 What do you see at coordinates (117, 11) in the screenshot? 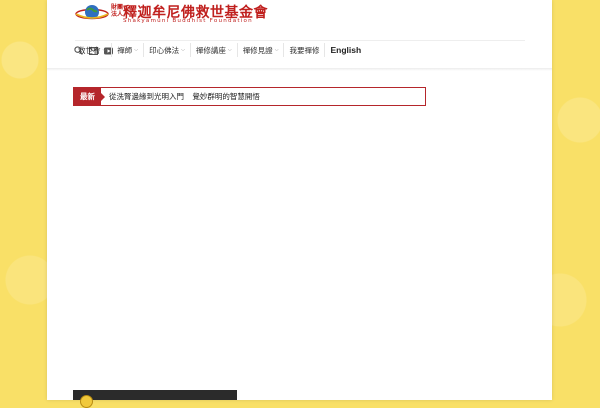
I see `logo-small-text: 財團法人` at bounding box center [117, 11].